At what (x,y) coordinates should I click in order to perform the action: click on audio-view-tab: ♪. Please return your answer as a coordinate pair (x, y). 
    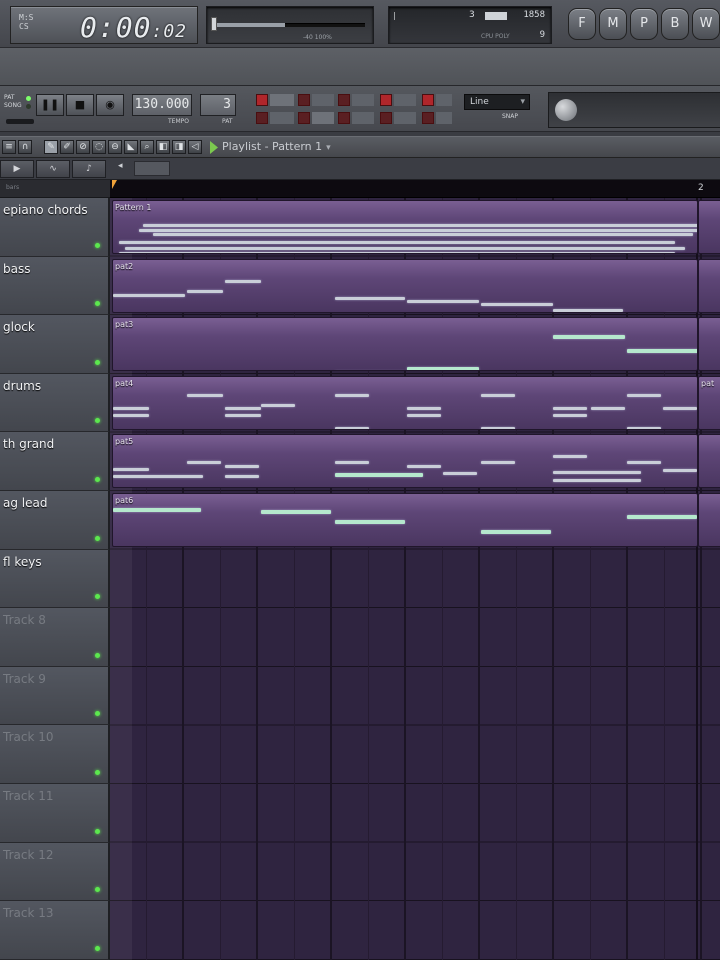
    Looking at the image, I should click on (89, 169).